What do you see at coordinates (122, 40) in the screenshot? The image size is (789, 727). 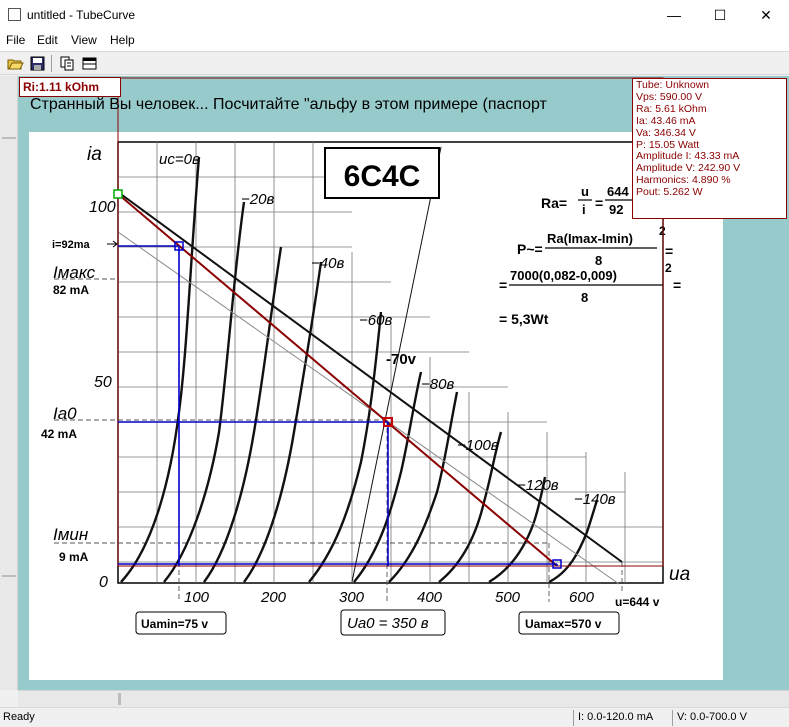 I see `menu-help: Help` at bounding box center [122, 40].